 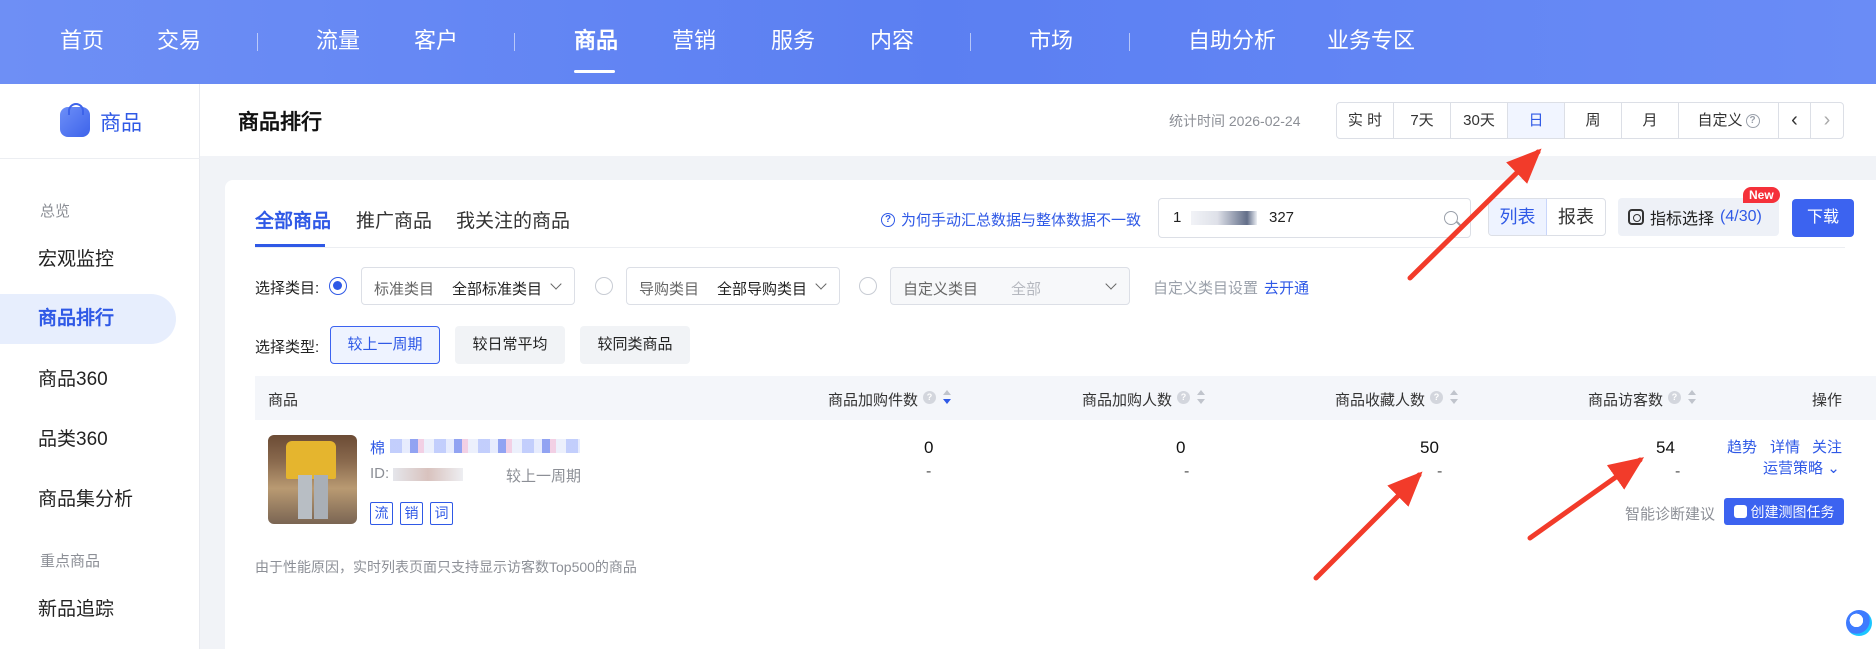 What do you see at coordinates (1479, 364) in the screenshot?
I see `annotation-arrows` at bounding box center [1479, 364].